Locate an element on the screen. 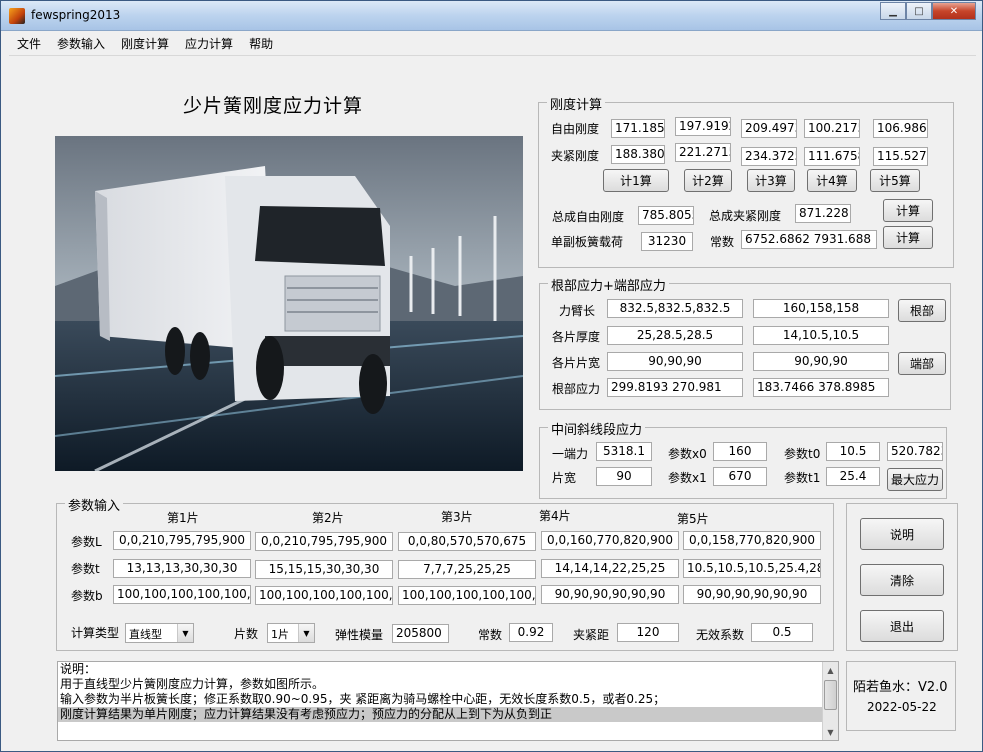 This screenshot has height=752, width=983. version-text: 陌若鱼水：V2.0 is located at coordinates (900, 687).